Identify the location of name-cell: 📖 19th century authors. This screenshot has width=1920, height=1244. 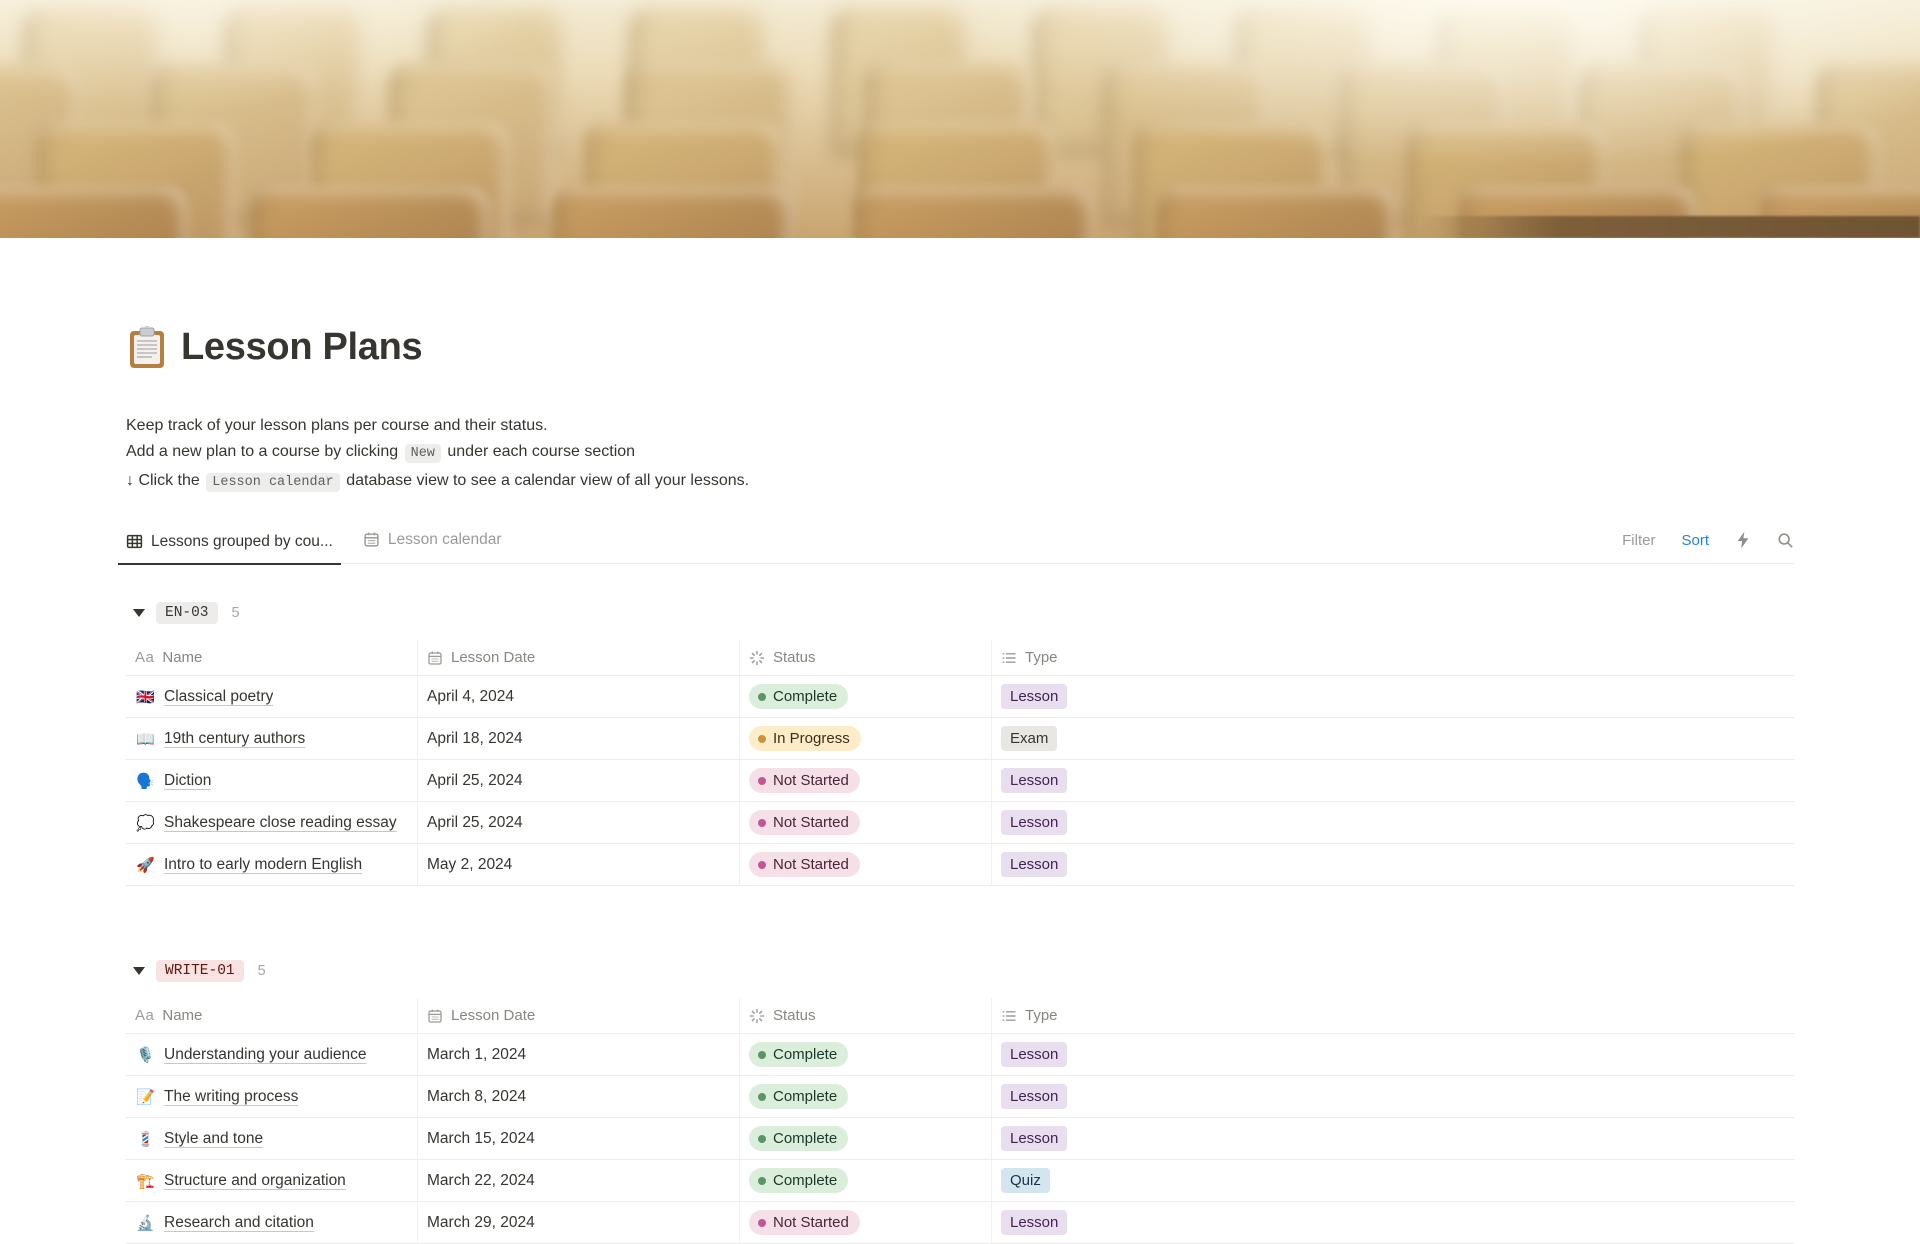
(272, 738).